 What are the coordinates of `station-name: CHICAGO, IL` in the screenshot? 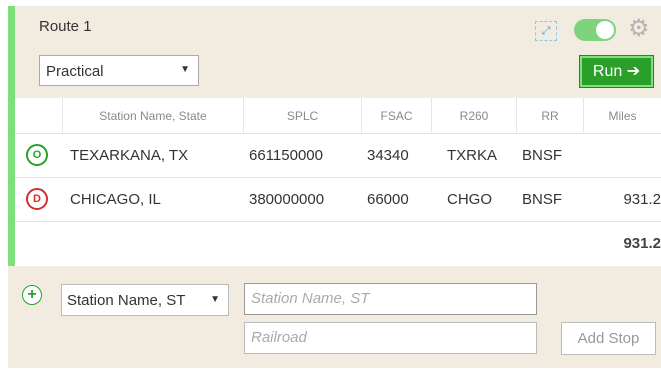 It's located at (115, 199).